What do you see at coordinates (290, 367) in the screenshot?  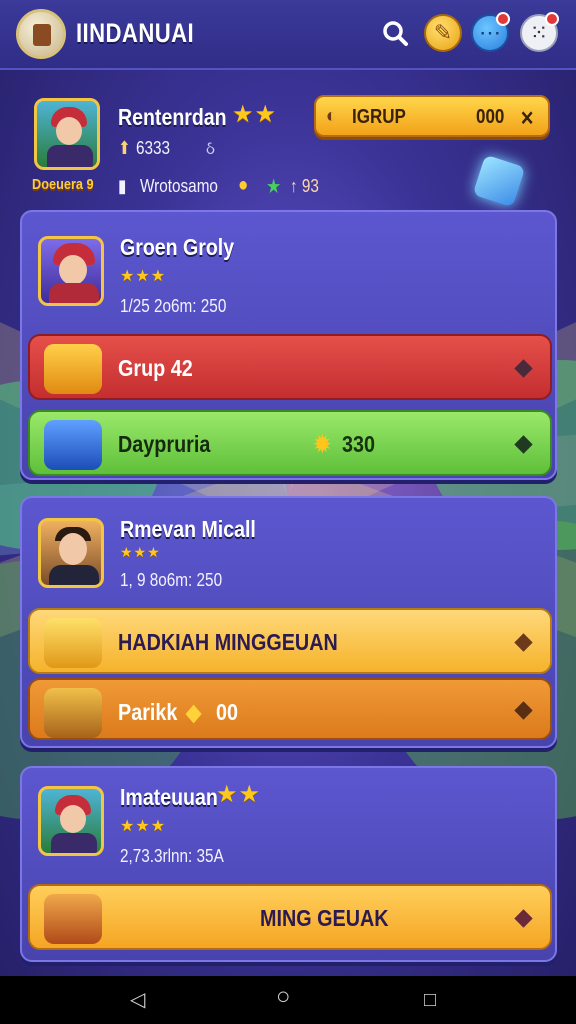 I see `reward-bar: Grup 42` at bounding box center [290, 367].